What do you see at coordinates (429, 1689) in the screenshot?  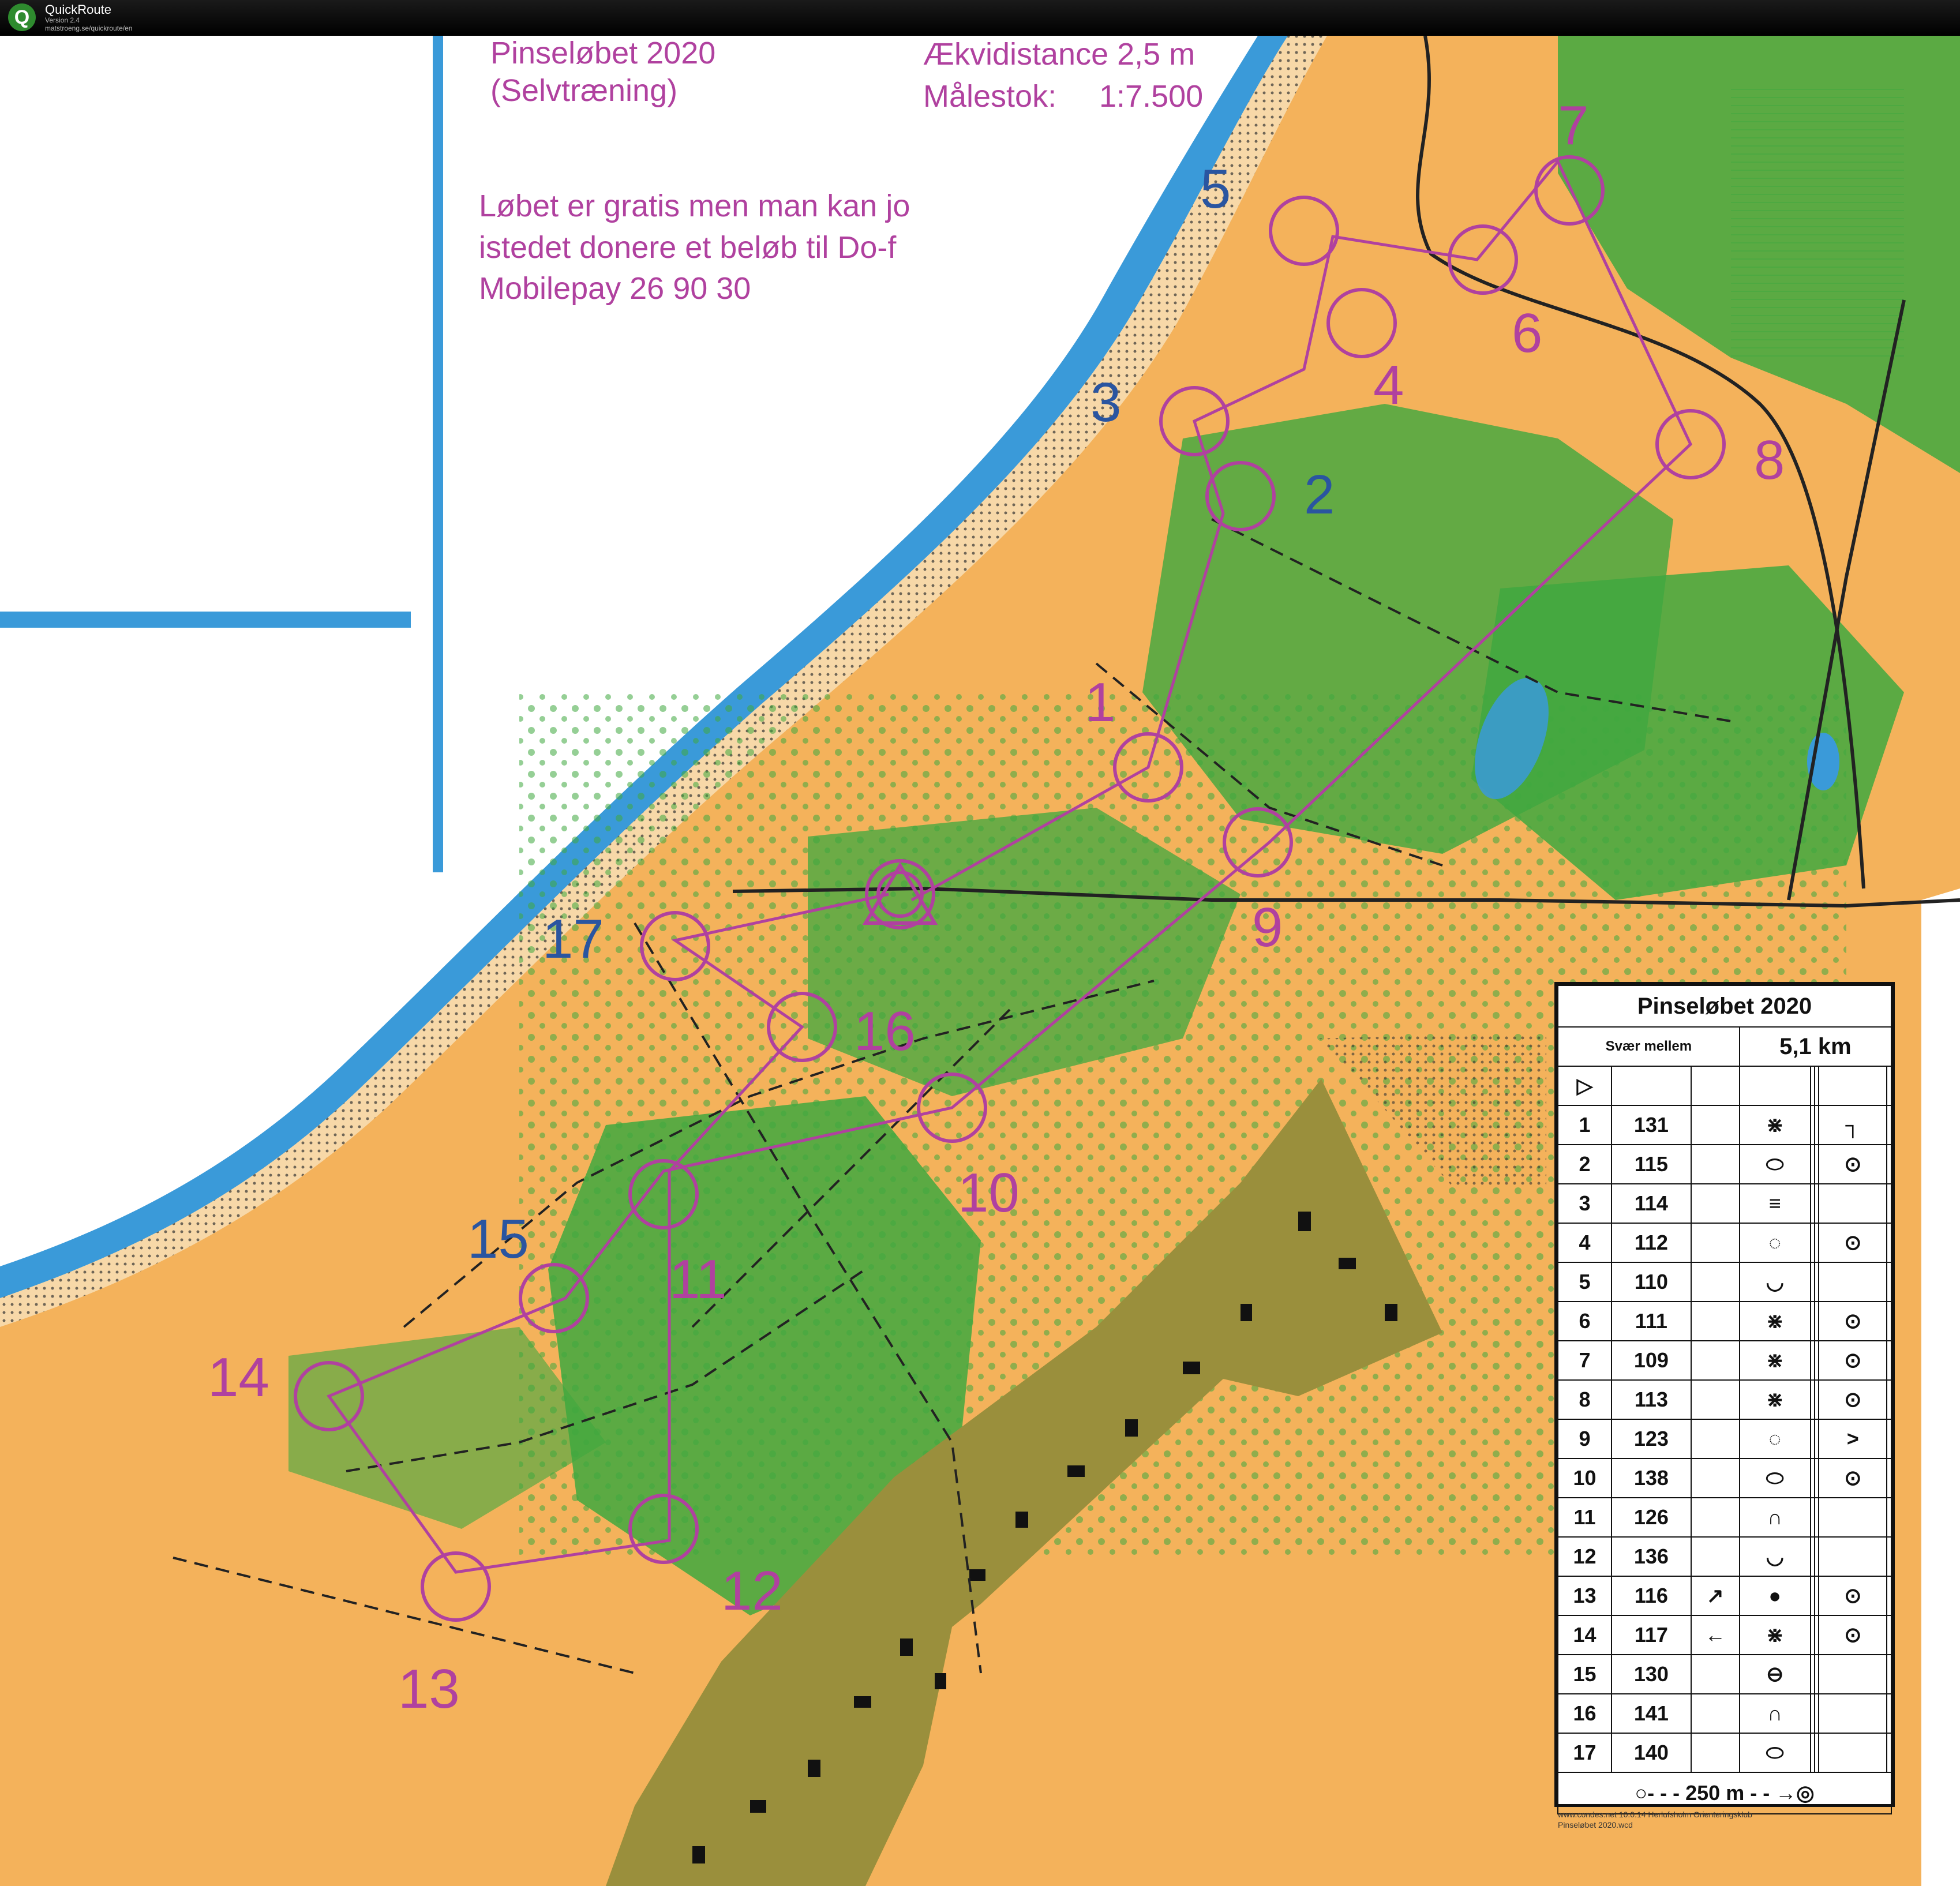 I see `control-number-13: 13` at bounding box center [429, 1689].